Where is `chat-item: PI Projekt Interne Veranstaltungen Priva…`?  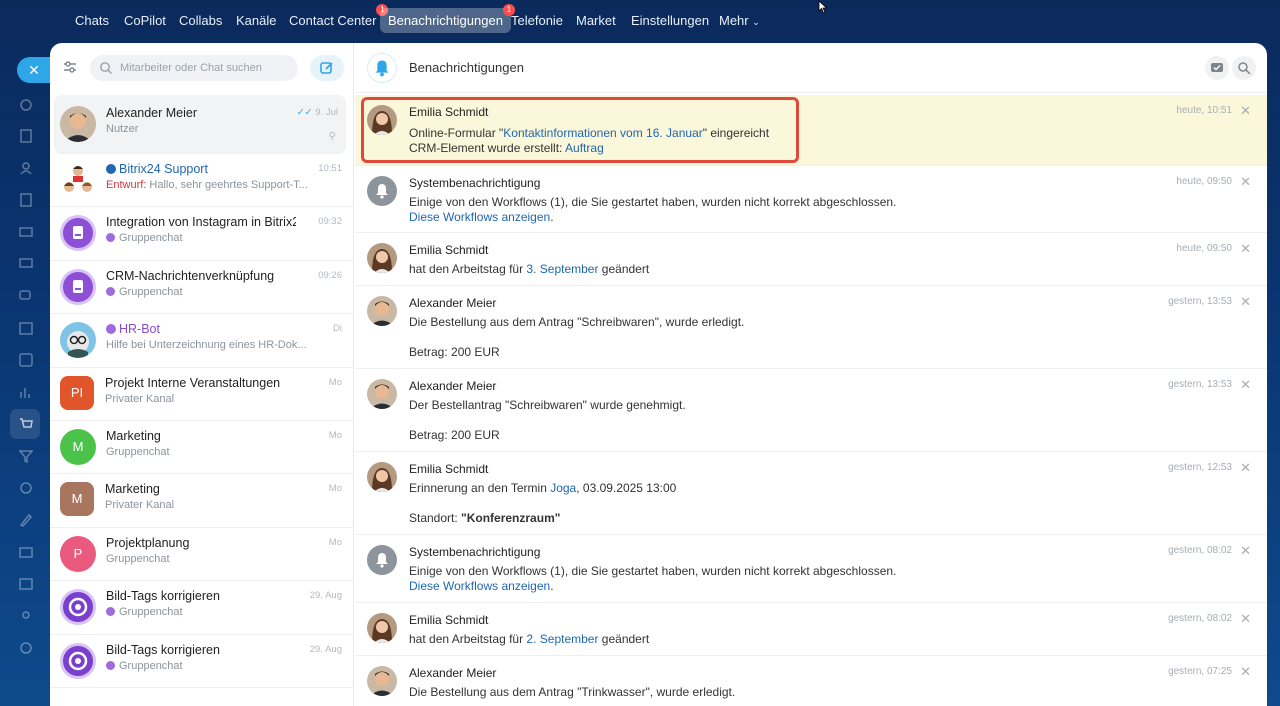 chat-item: PI Projekt Interne Veranstaltungen Priva… is located at coordinates (202, 394).